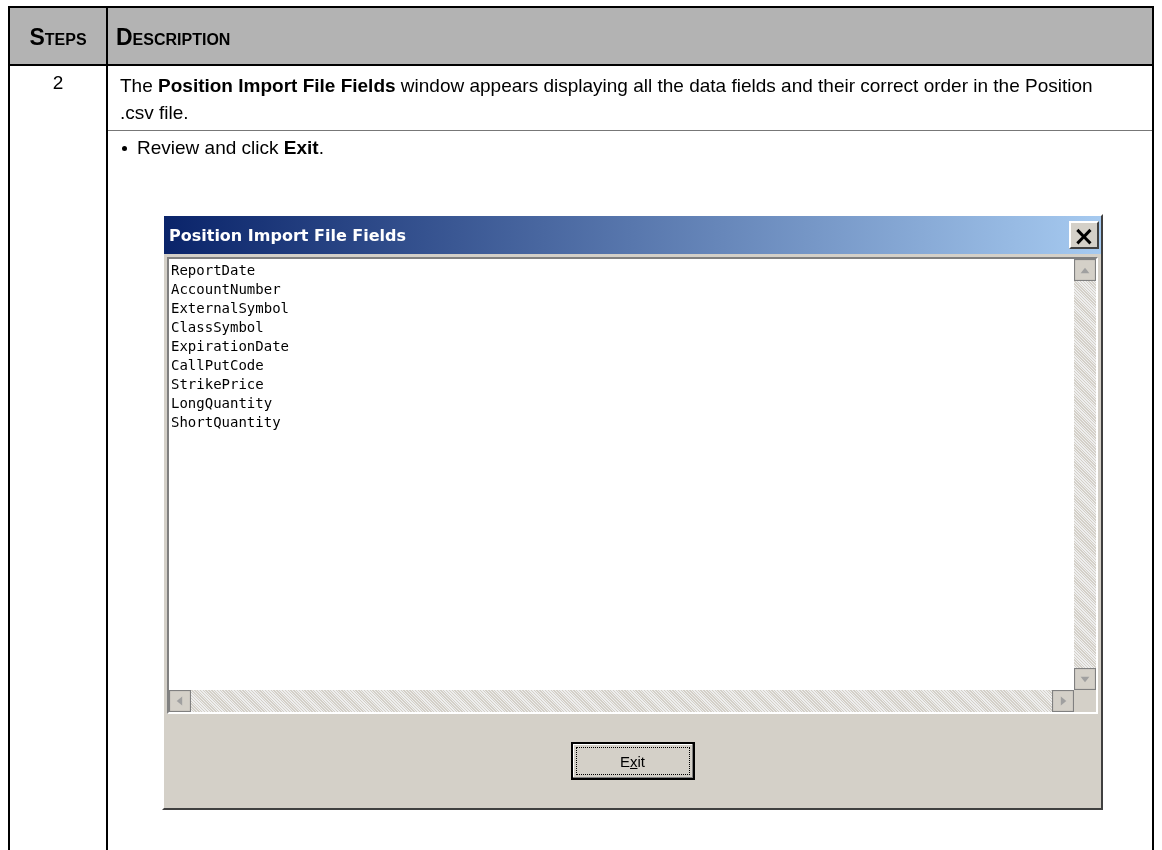 The height and width of the screenshot is (850, 1162). Describe the element at coordinates (621, 289) in the screenshot. I see `list-item: AccountNumber` at that location.